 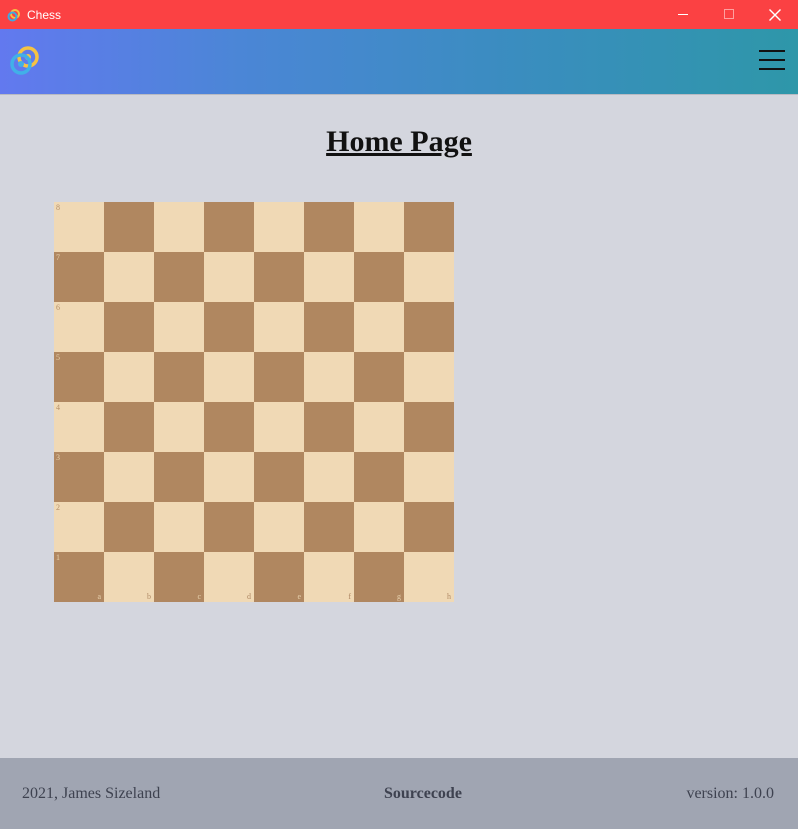 What do you see at coordinates (179, 527) in the screenshot?
I see `board-square-c2` at bounding box center [179, 527].